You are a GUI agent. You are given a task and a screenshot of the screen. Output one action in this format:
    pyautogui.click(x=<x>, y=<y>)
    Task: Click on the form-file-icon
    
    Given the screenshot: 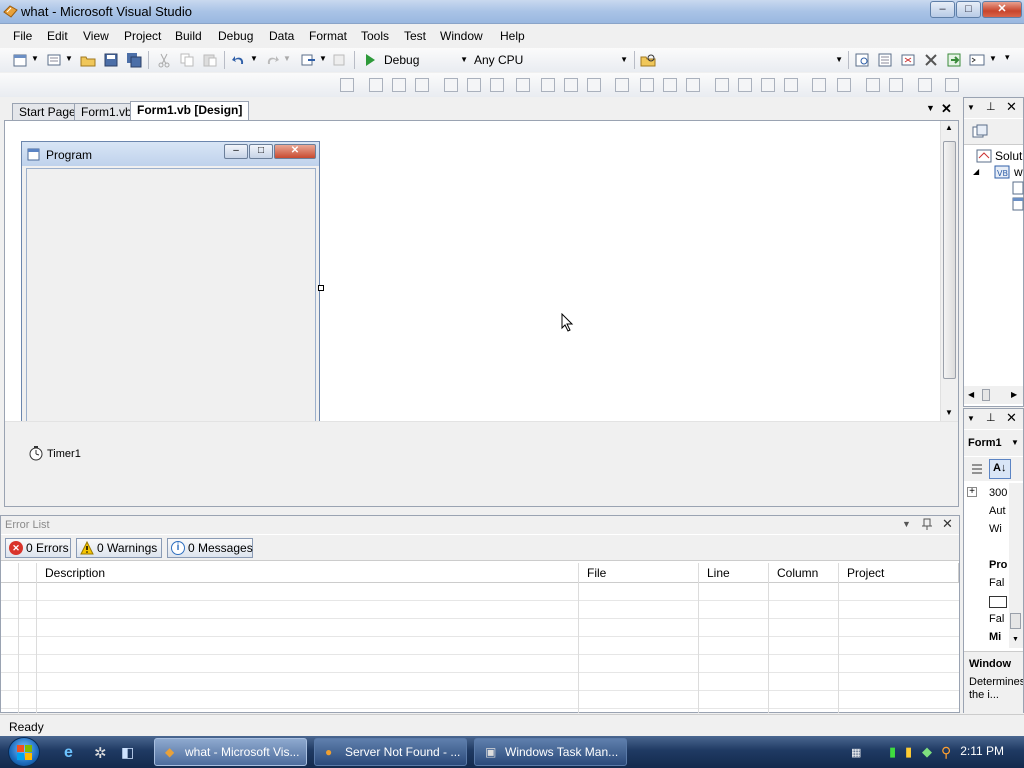 What is the action you would take?
    pyautogui.click(x=1018, y=204)
    